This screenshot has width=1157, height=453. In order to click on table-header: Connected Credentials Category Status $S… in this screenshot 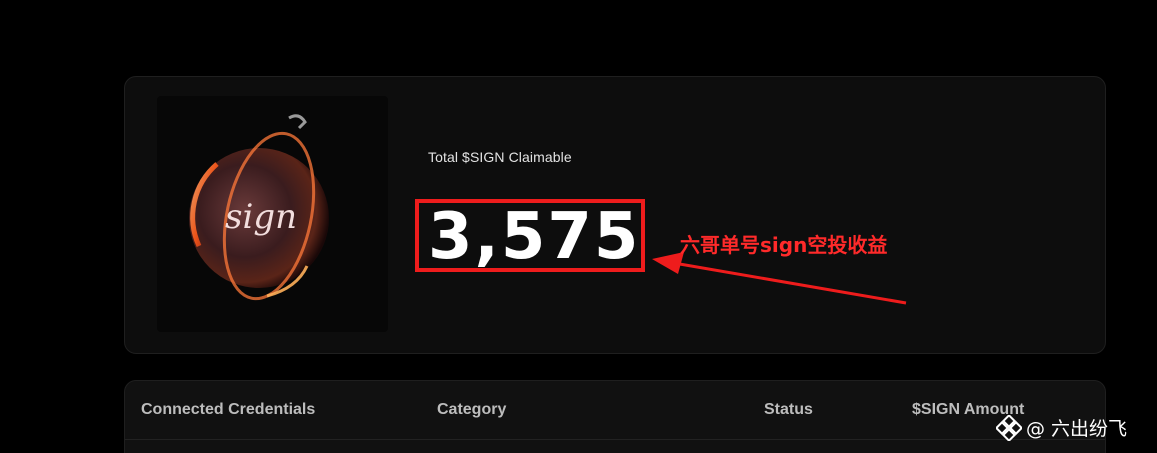, I will do `click(615, 410)`.